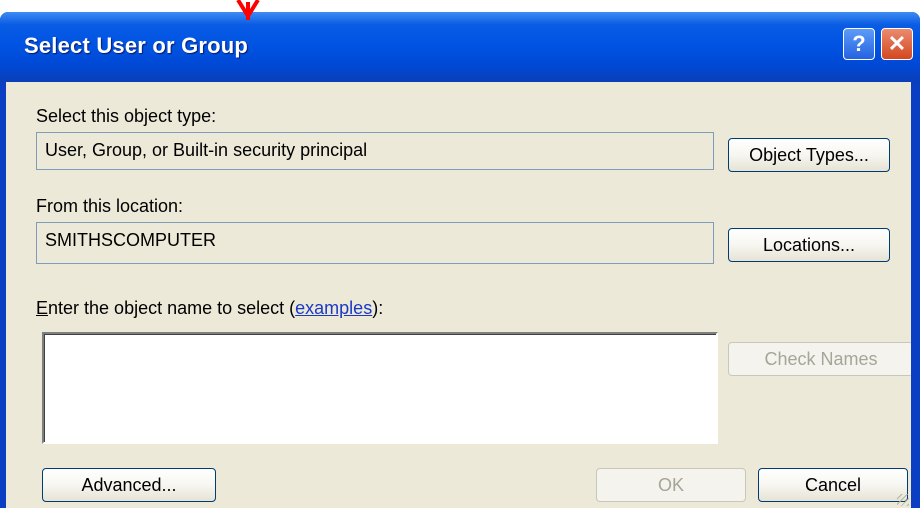  Describe the element at coordinates (375, 243) in the screenshot. I see `location-field: SMITHSCOMPUTER` at that location.